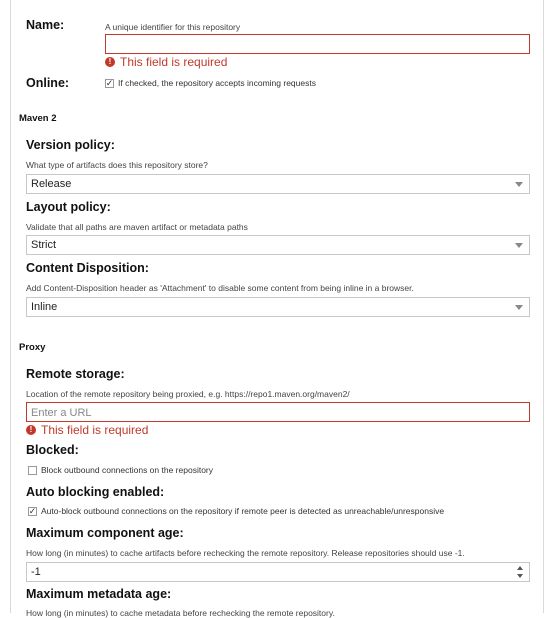 Image resolution: width=554 pixels, height=618 pixels. What do you see at coordinates (278, 307) in the screenshot?
I see `content-disposition-select: Inline` at bounding box center [278, 307].